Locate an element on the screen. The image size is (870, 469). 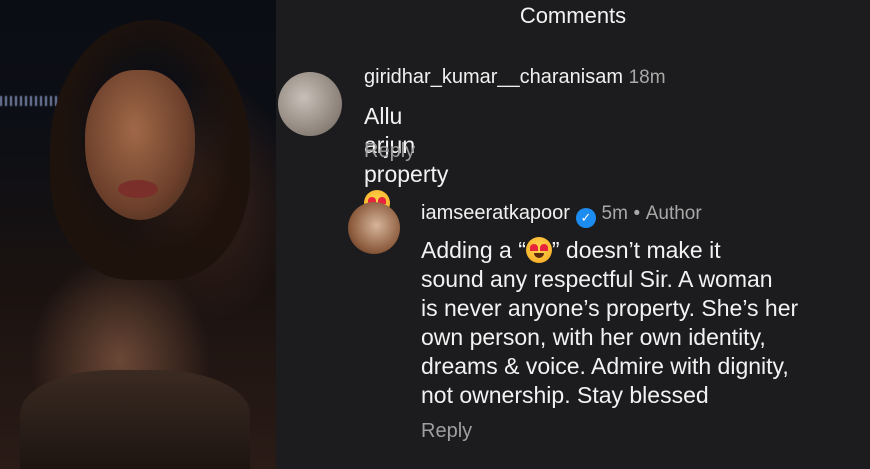
lips is located at coordinates (138, 189).